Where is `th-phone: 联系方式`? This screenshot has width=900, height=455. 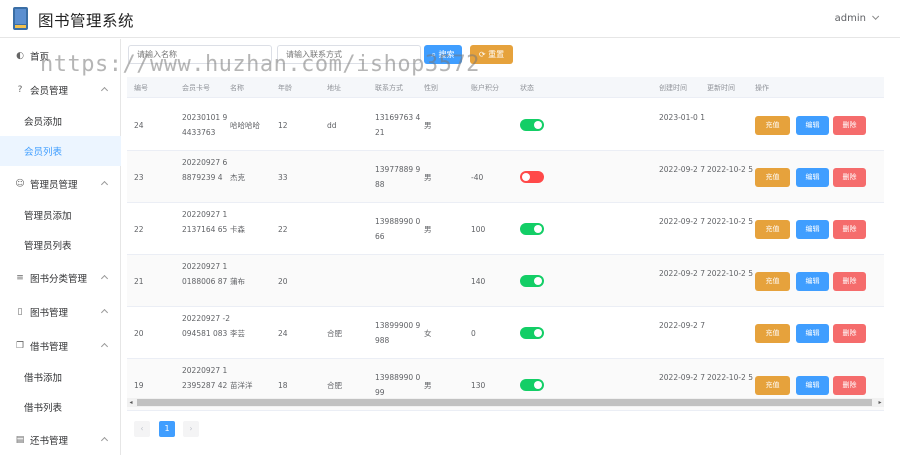 th-phone: 联系方式 is located at coordinates (389, 88).